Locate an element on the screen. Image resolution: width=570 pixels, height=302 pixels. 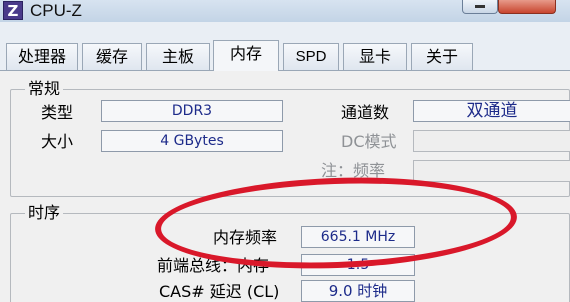
tab-memory: 内存 is located at coordinates (246, 55).